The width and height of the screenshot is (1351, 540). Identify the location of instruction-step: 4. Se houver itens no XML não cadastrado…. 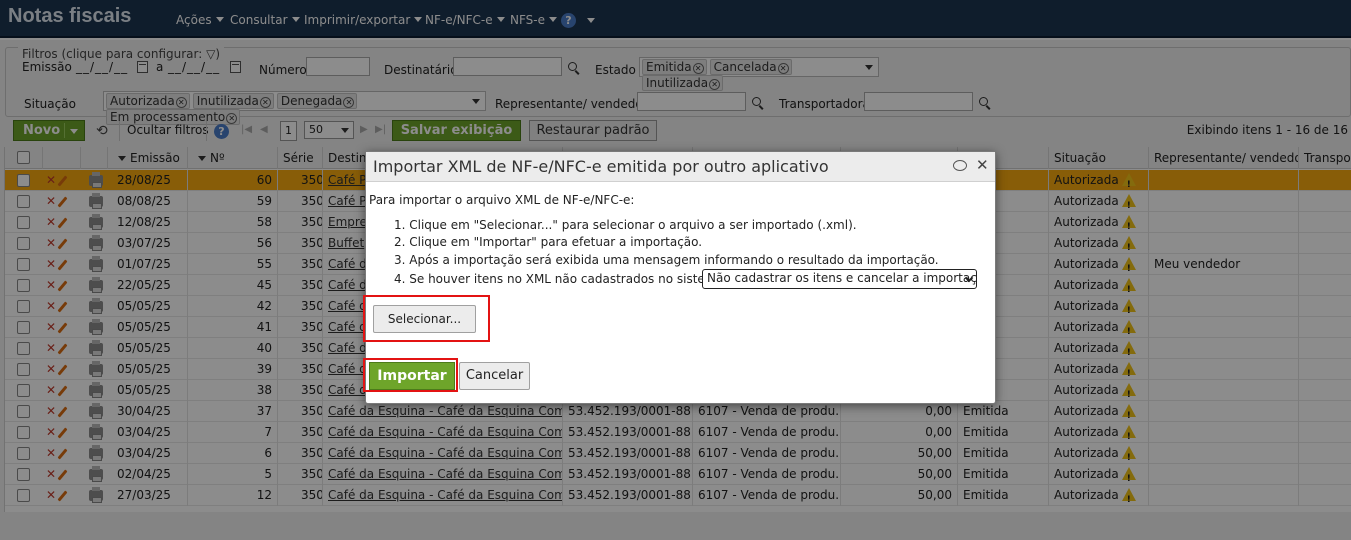
(561, 279).